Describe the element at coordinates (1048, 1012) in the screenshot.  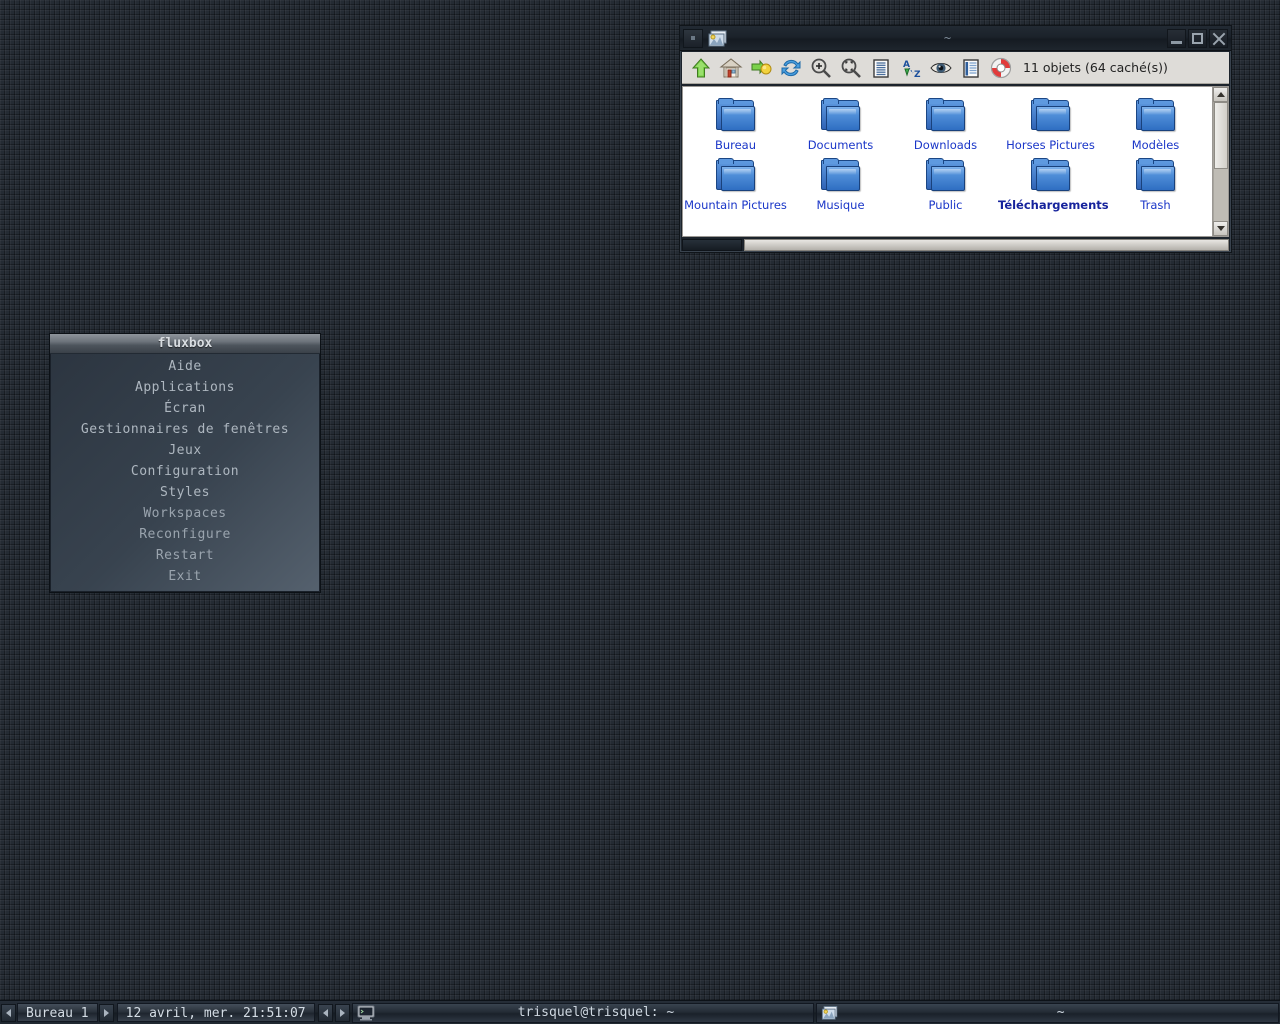
I see `taskbar-task-file-manager: ~` at that location.